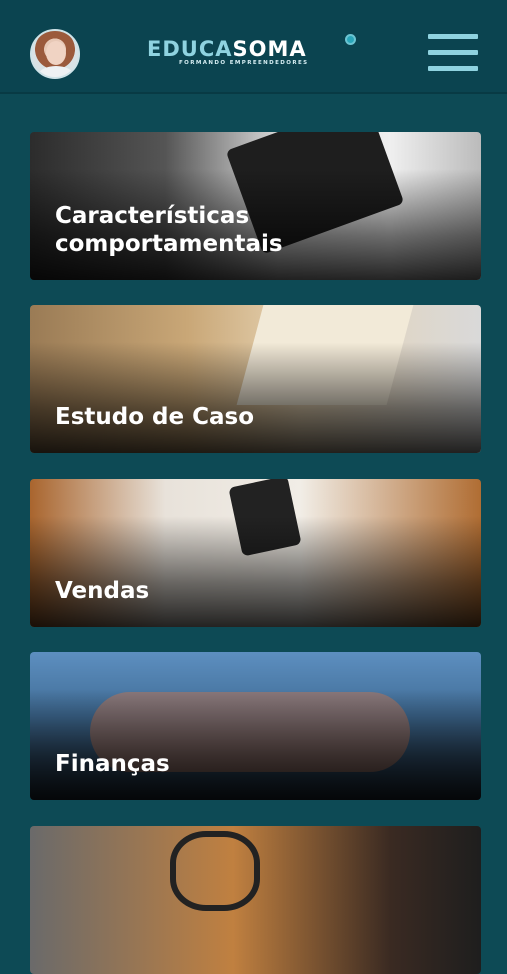  I want to click on course-card-next, so click(255, 900).